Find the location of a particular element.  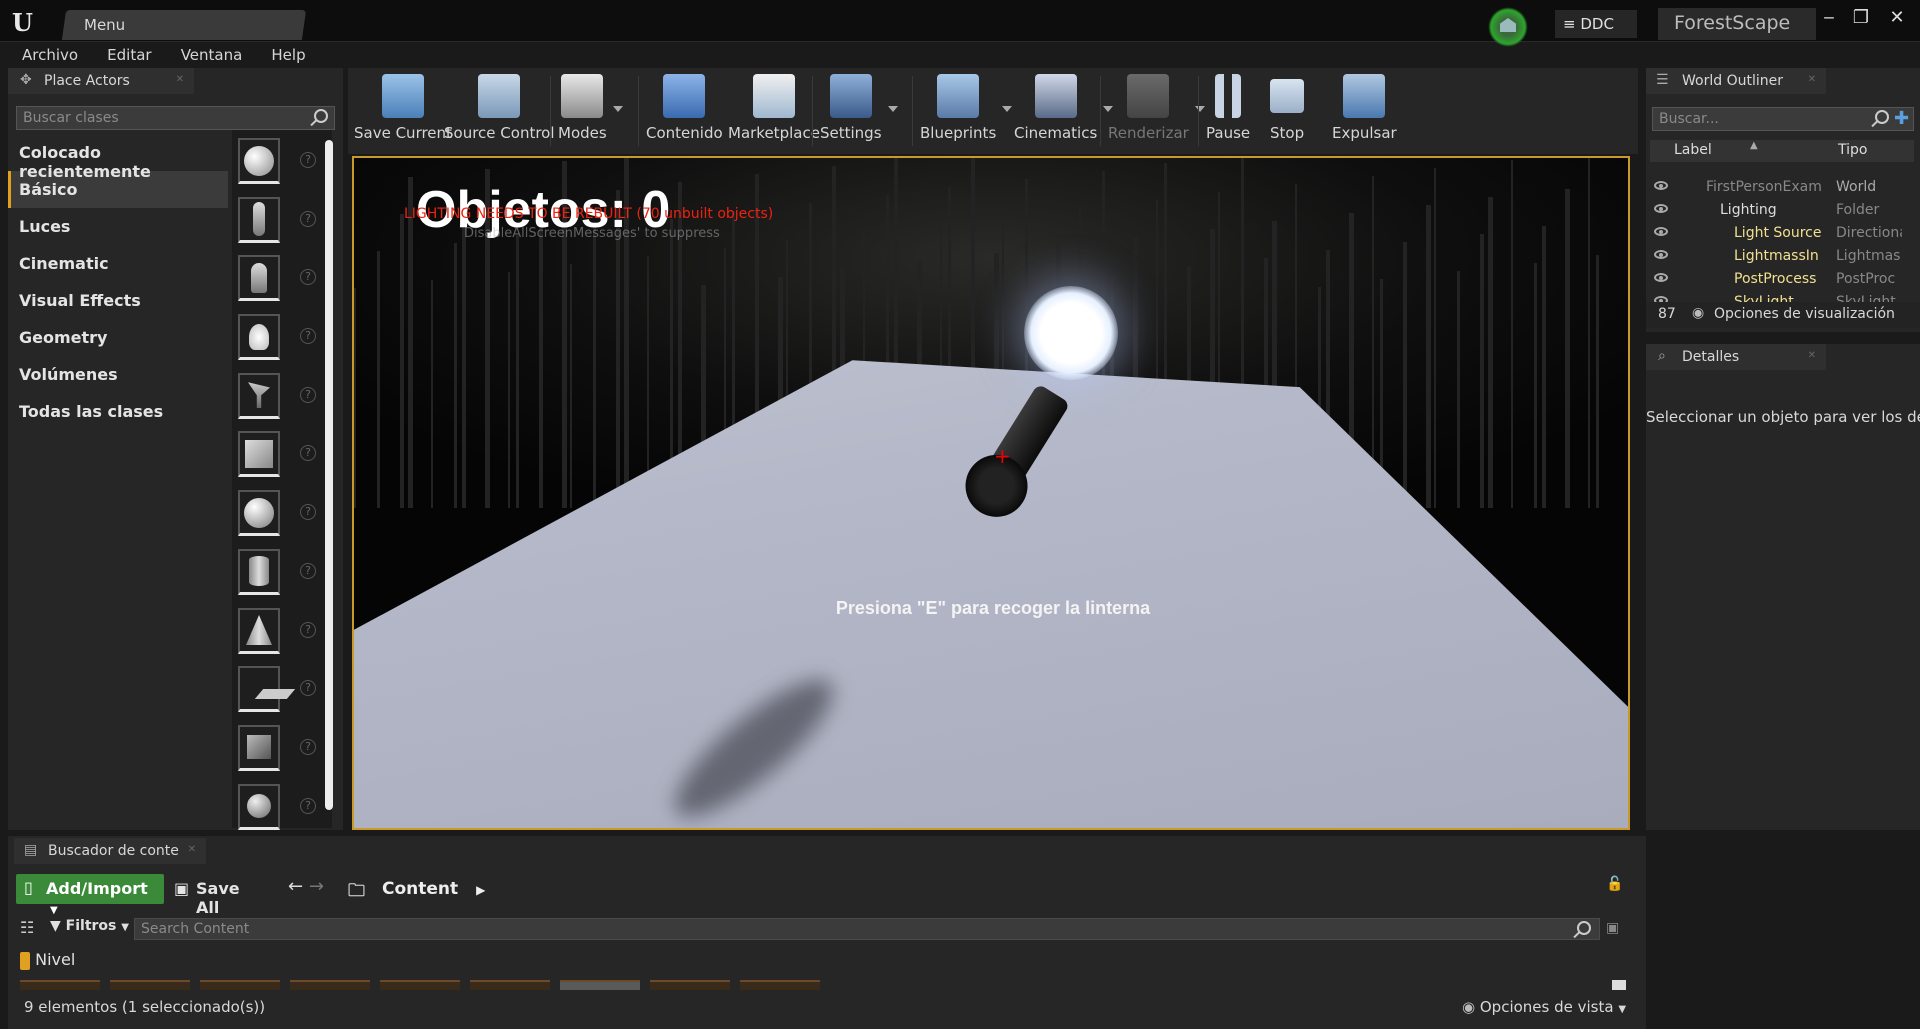

sphere-icon is located at coordinates (259, 513).